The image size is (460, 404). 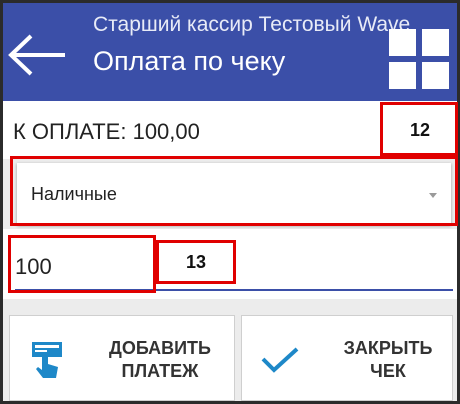 What do you see at coordinates (160, 359) in the screenshot?
I see `add-payment-label: ДОБАВИТЬ ПЛАТЕЖ` at bounding box center [160, 359].